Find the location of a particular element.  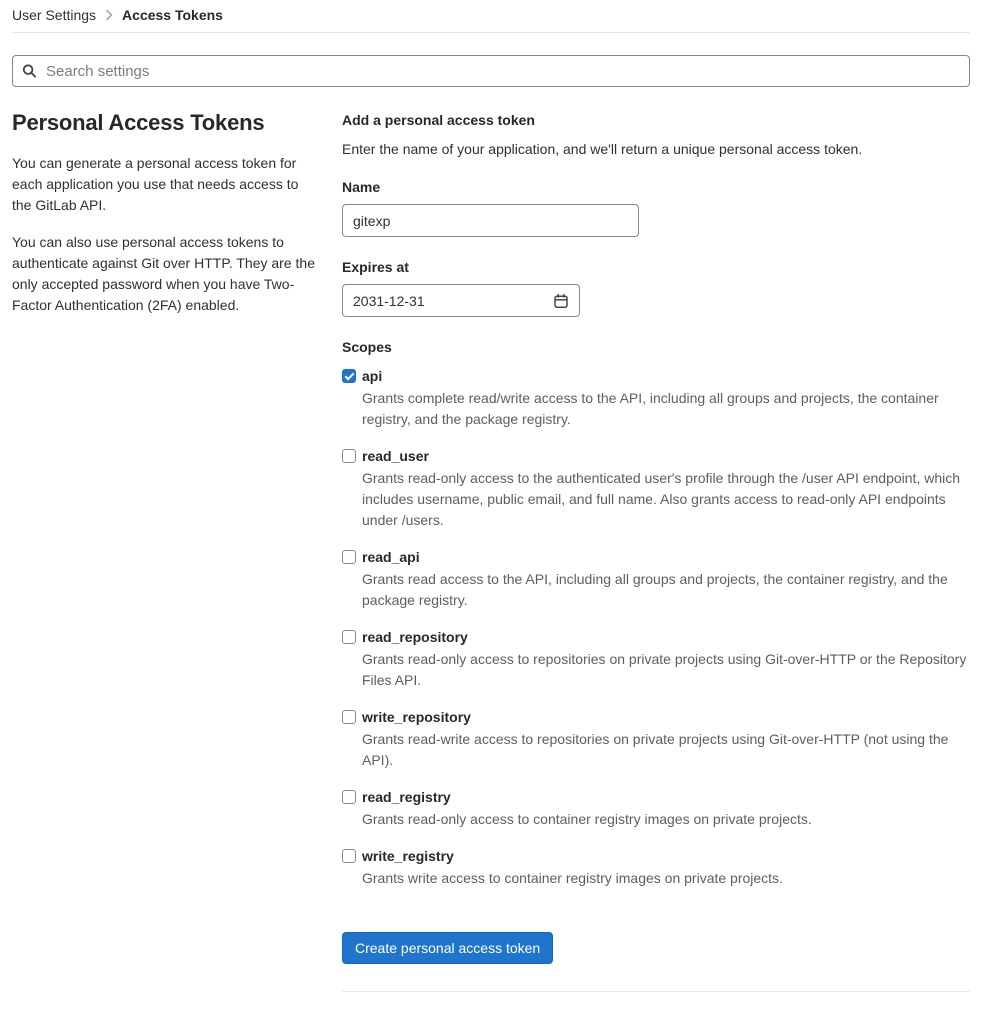

scope-checkbox-api is located at coordinates (349, 376).